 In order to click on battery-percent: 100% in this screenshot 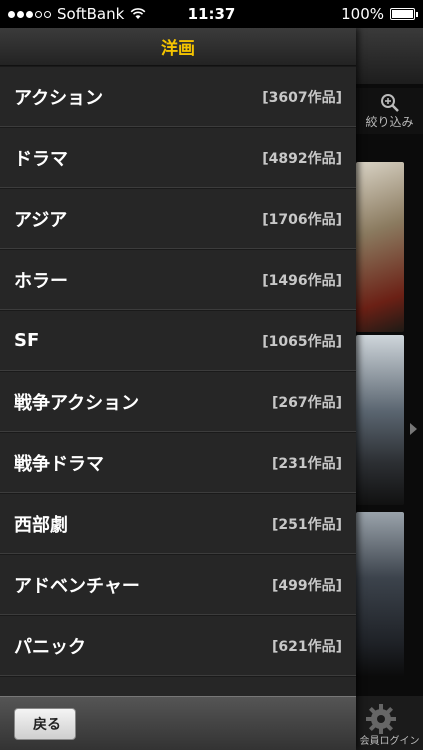, I will do `click(362, 14)`.